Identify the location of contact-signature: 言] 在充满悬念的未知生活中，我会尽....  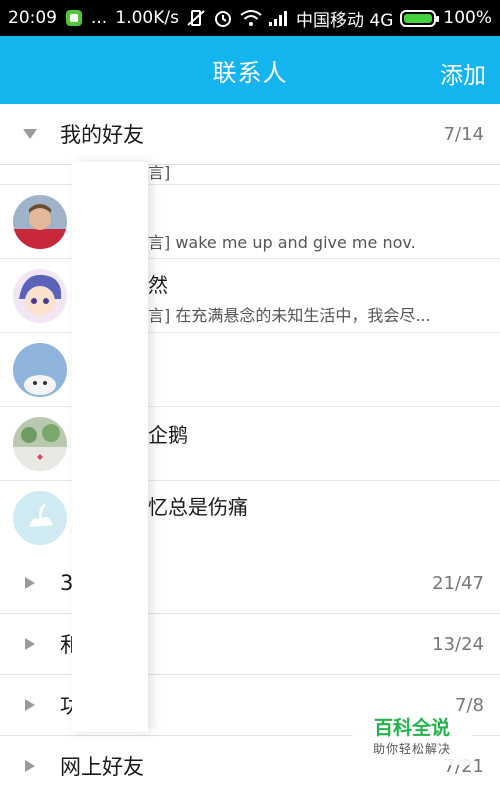
(289, 315).